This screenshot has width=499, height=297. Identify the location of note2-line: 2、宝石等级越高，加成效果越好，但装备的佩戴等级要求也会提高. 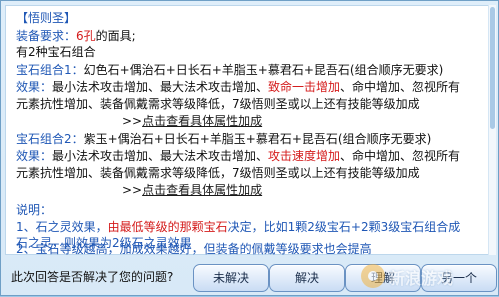
(194, 249).